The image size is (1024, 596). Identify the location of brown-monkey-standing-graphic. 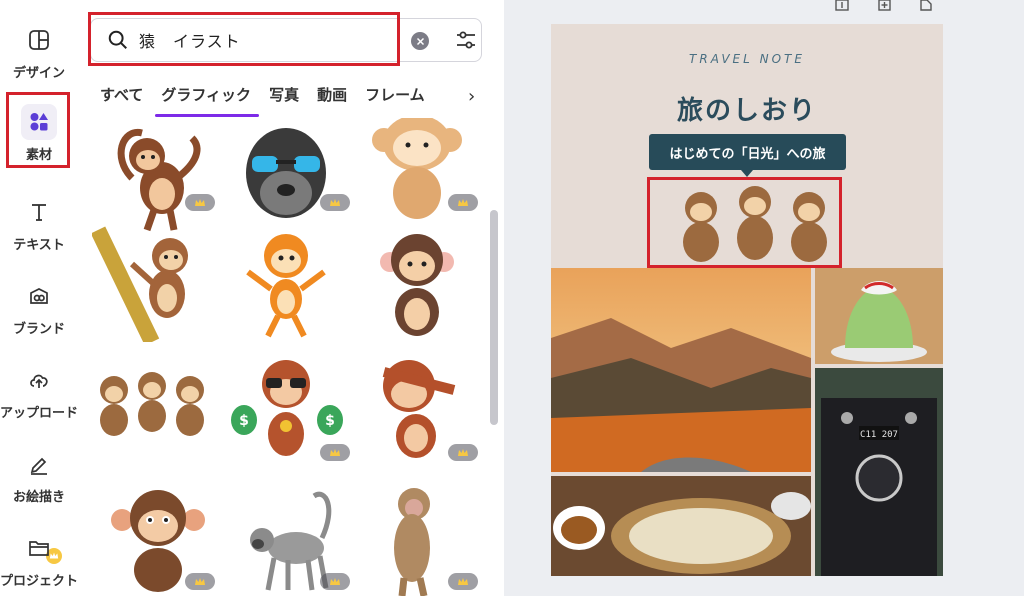
(417, 285).